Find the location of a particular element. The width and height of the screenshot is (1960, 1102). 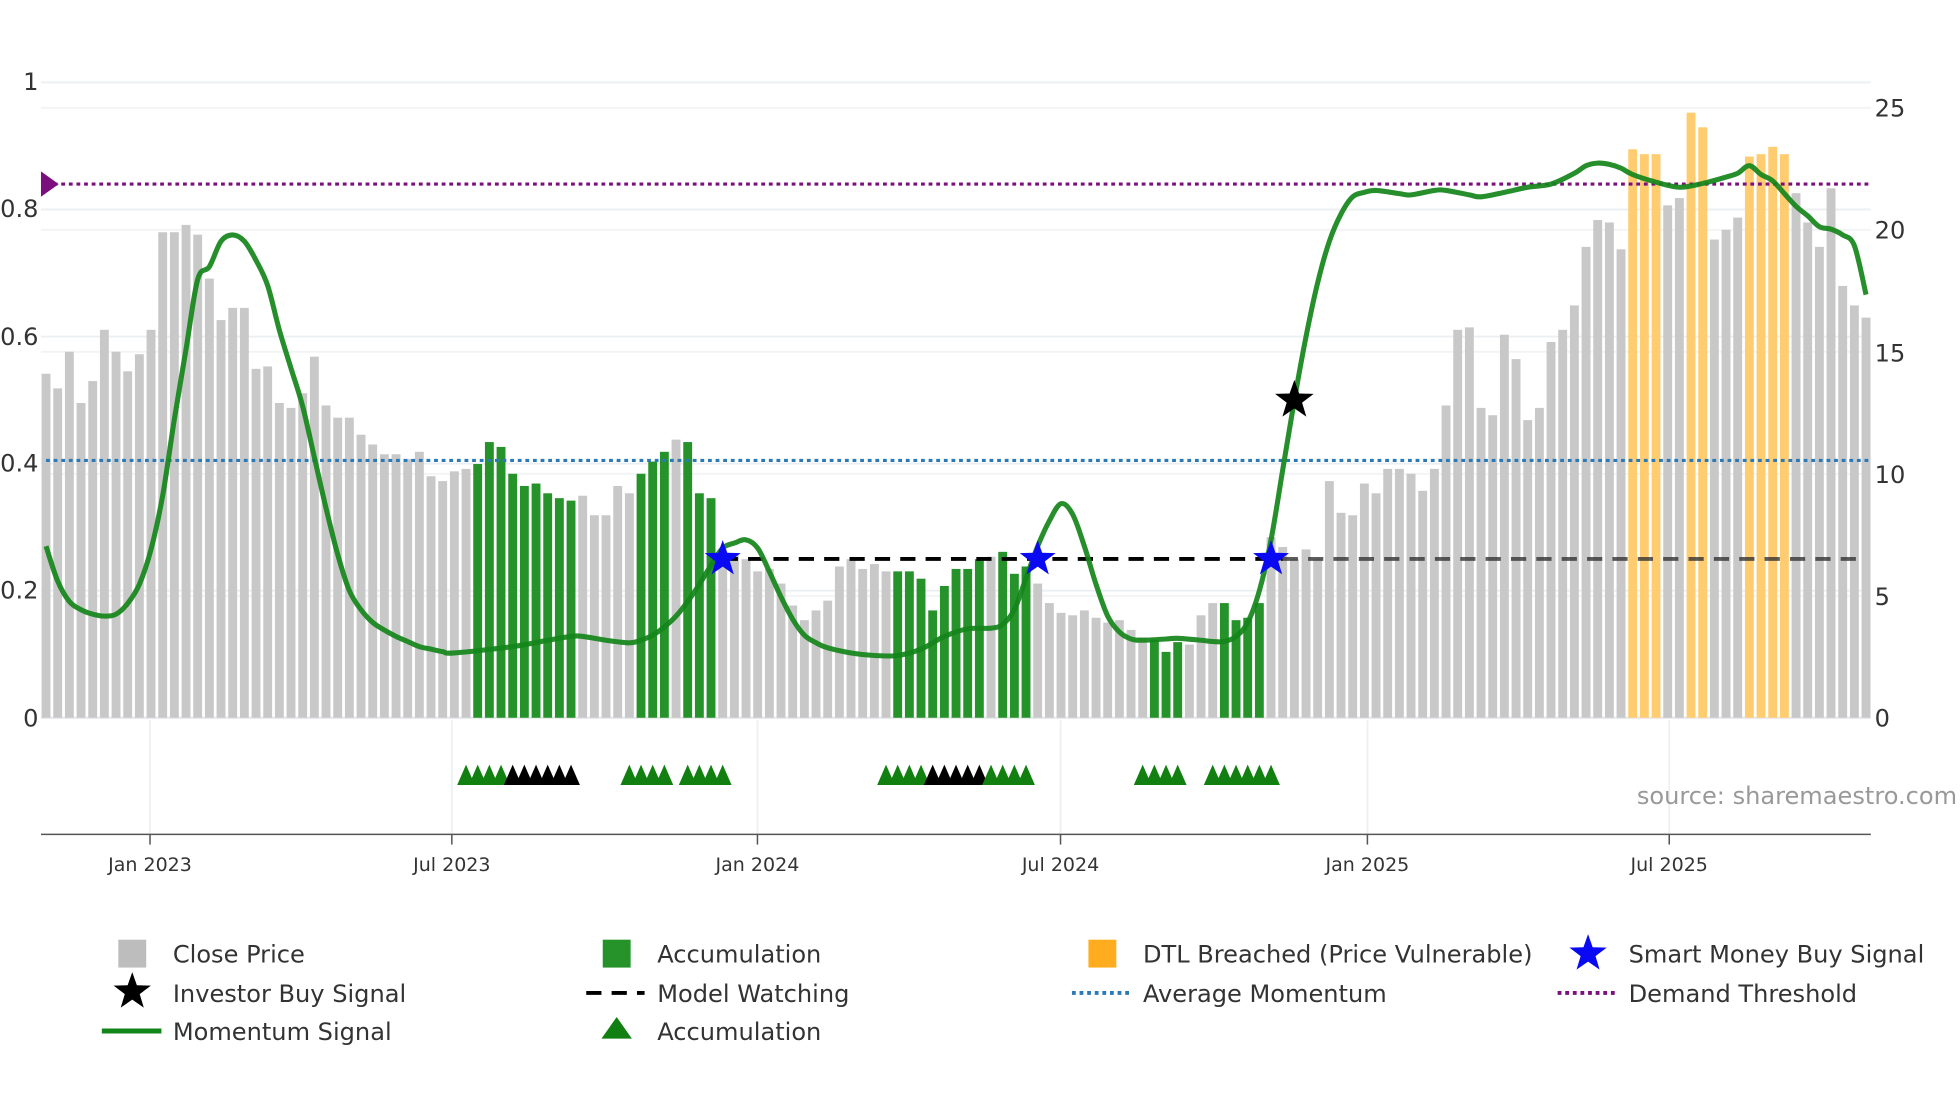

legend-dtl-breached: DTL Breached (Price Vulnerable) is located at coordinates (1338, 955).